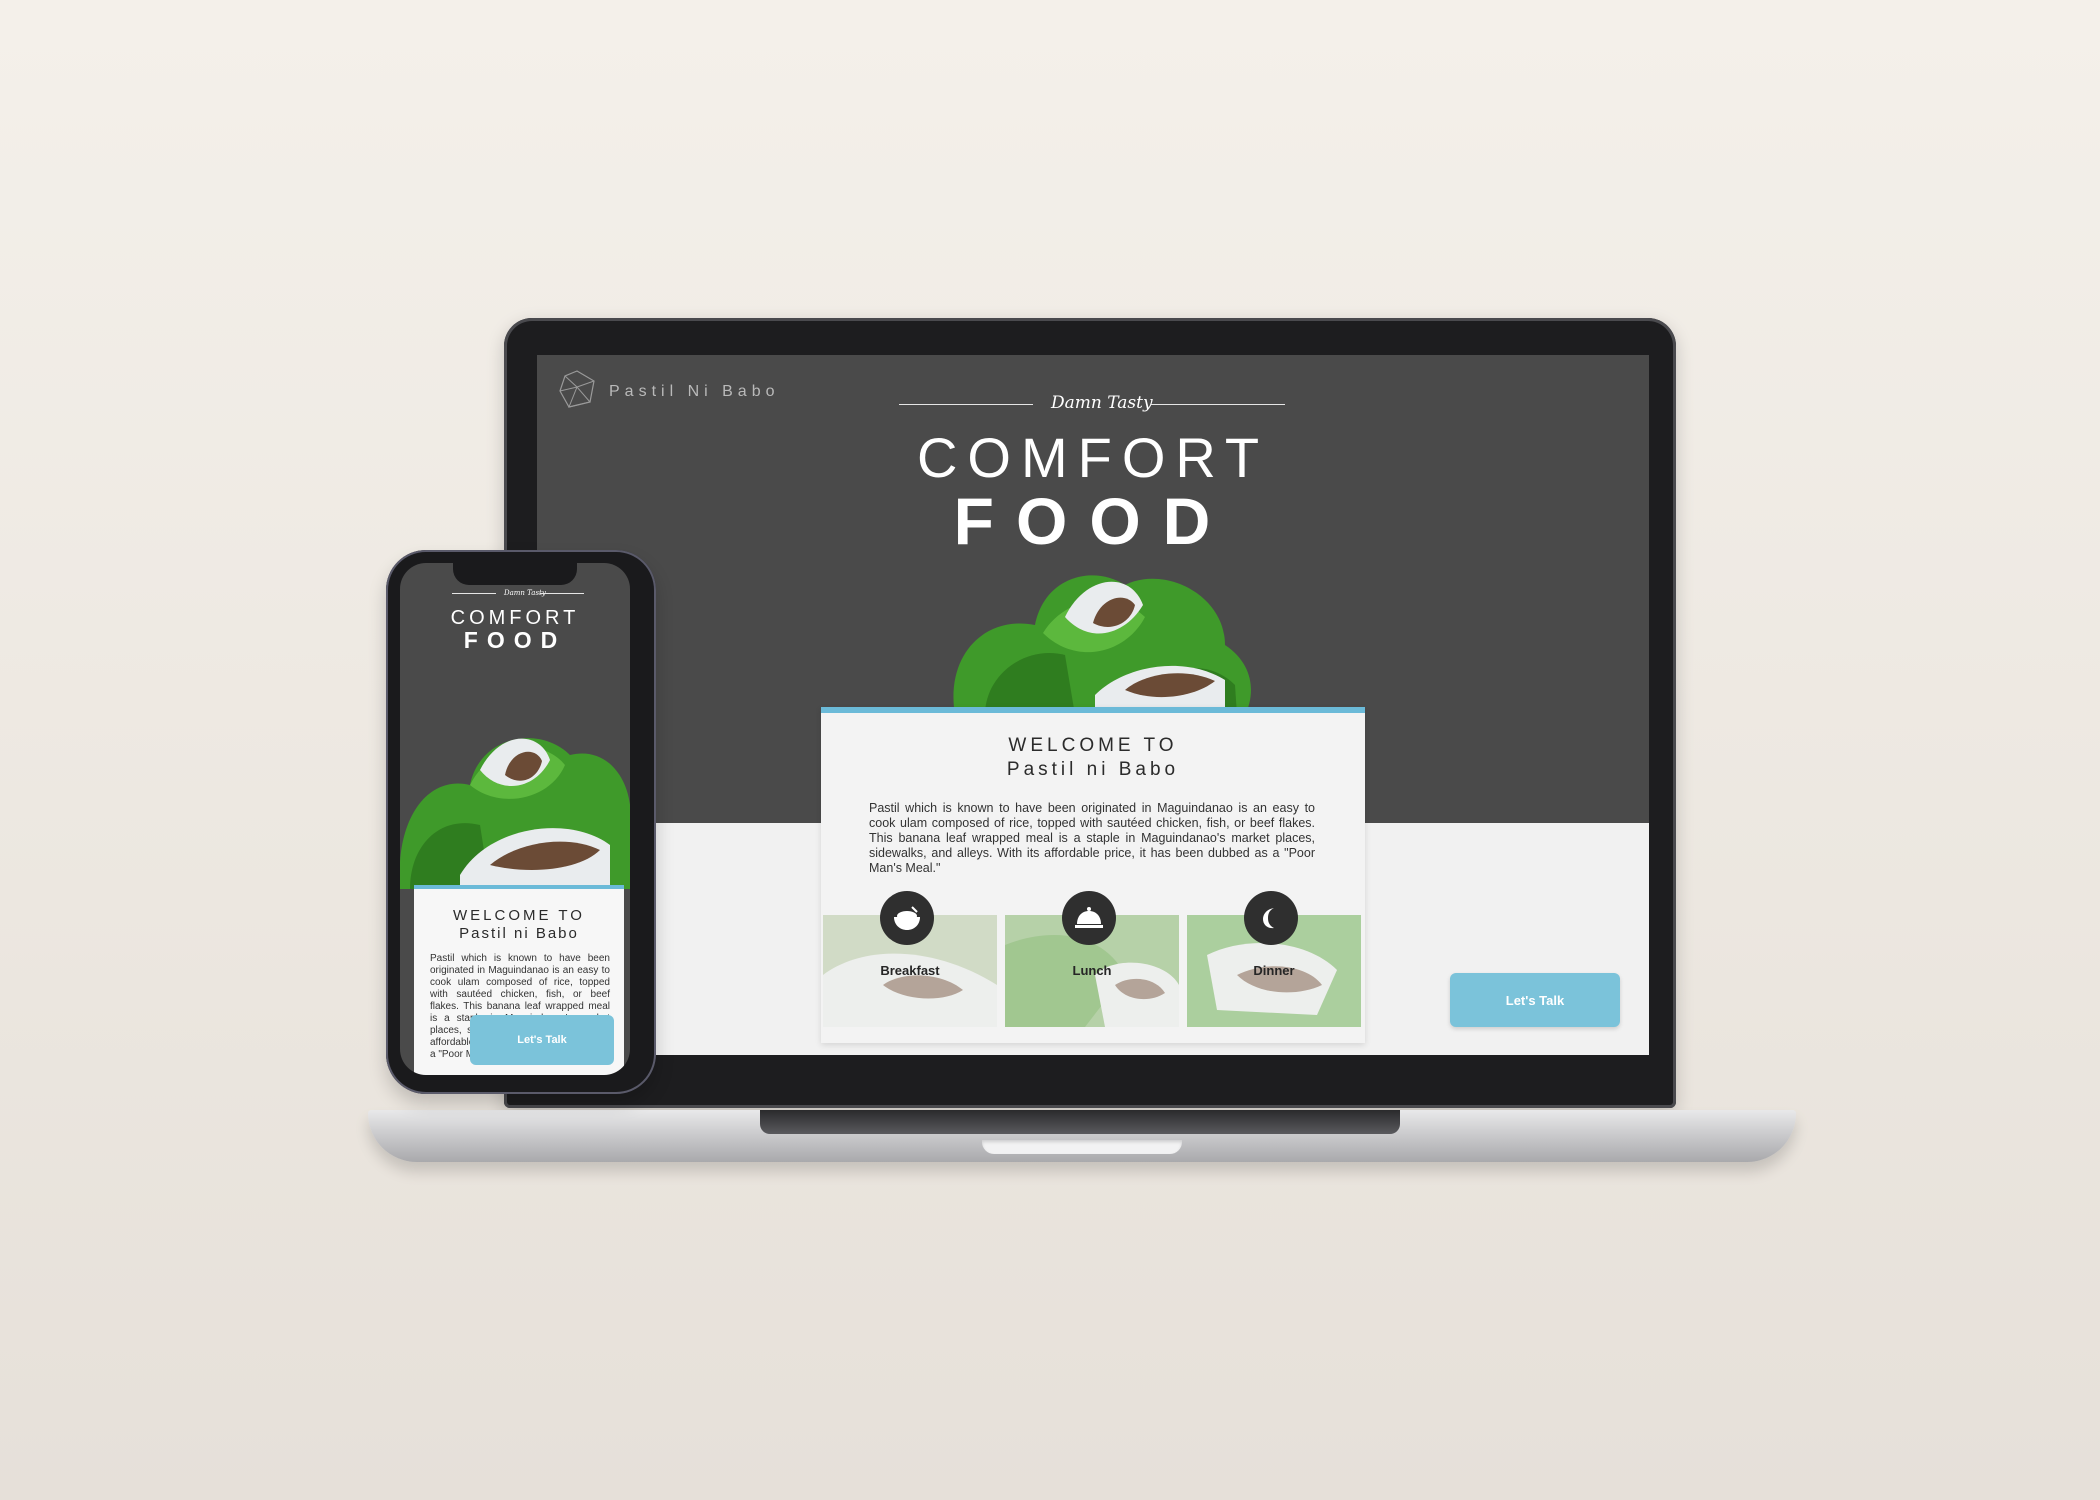 This screenshot has width=2100, height=1500. I want to click on welcome-heading: WELCOME TO, so click(1093, 745).